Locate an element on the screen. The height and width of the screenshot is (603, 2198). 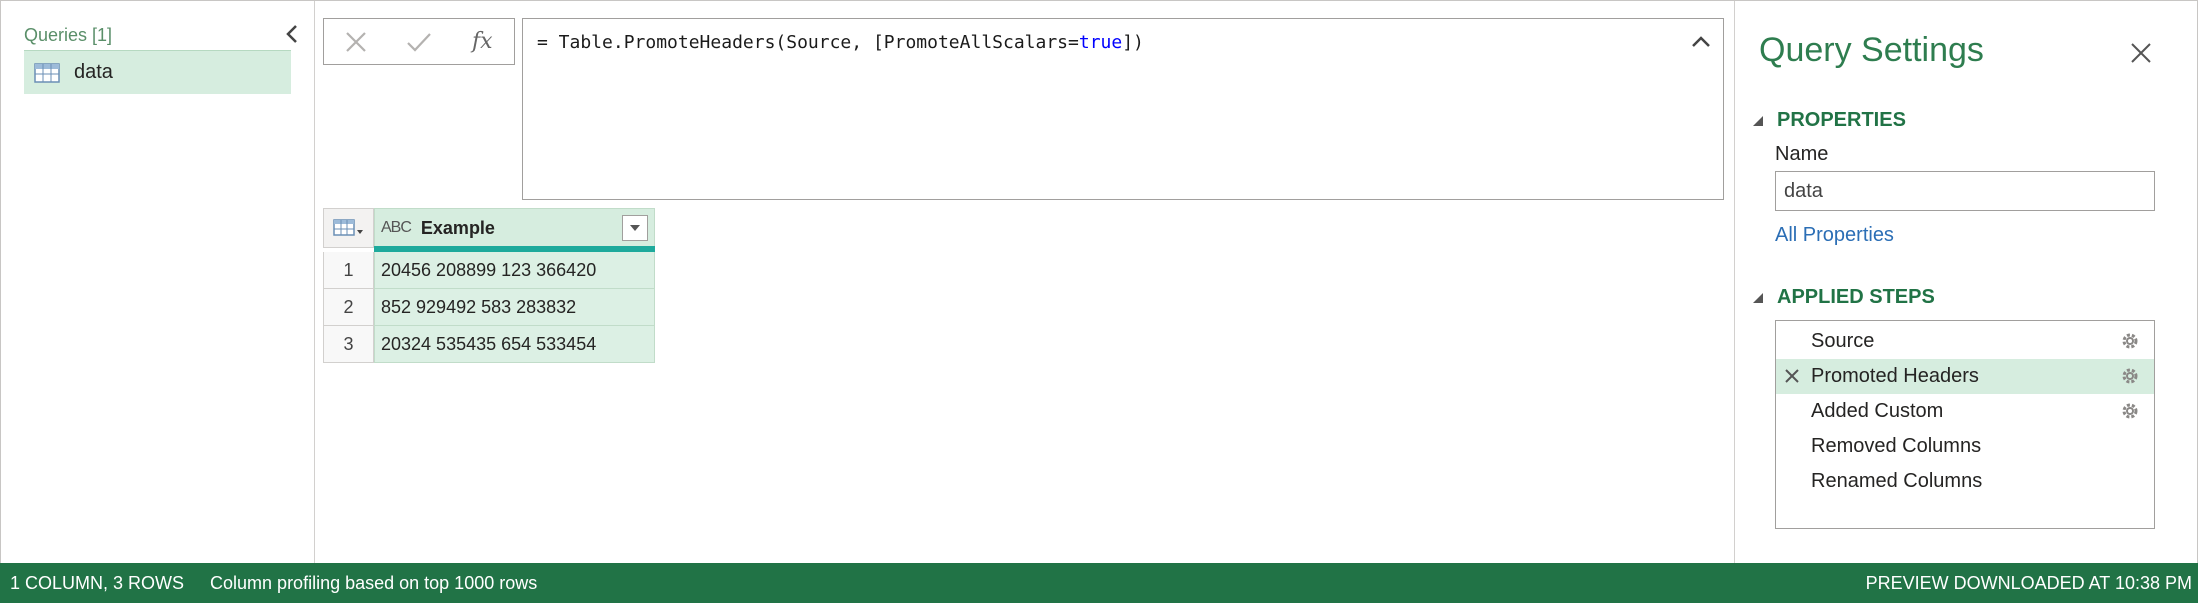
query-name-input is located at coordinates (1965, 191).